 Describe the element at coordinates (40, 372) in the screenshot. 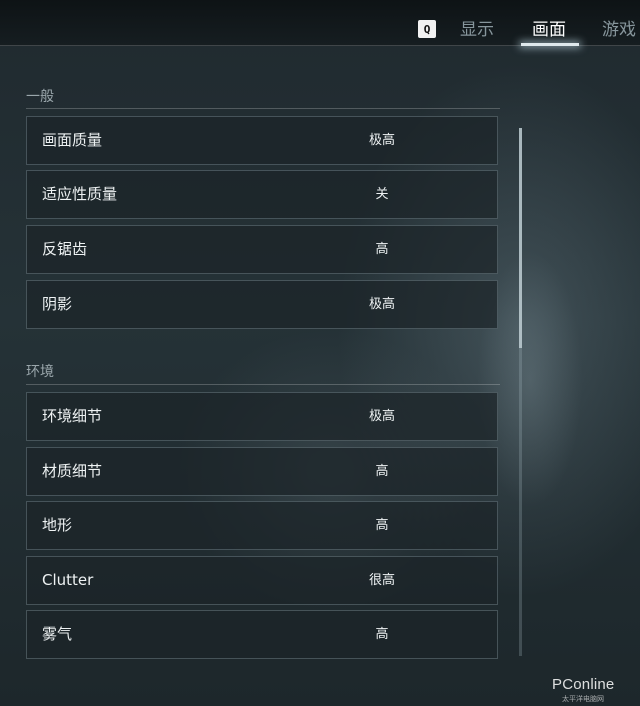

I see `section-title-environment: 环境` at that location.